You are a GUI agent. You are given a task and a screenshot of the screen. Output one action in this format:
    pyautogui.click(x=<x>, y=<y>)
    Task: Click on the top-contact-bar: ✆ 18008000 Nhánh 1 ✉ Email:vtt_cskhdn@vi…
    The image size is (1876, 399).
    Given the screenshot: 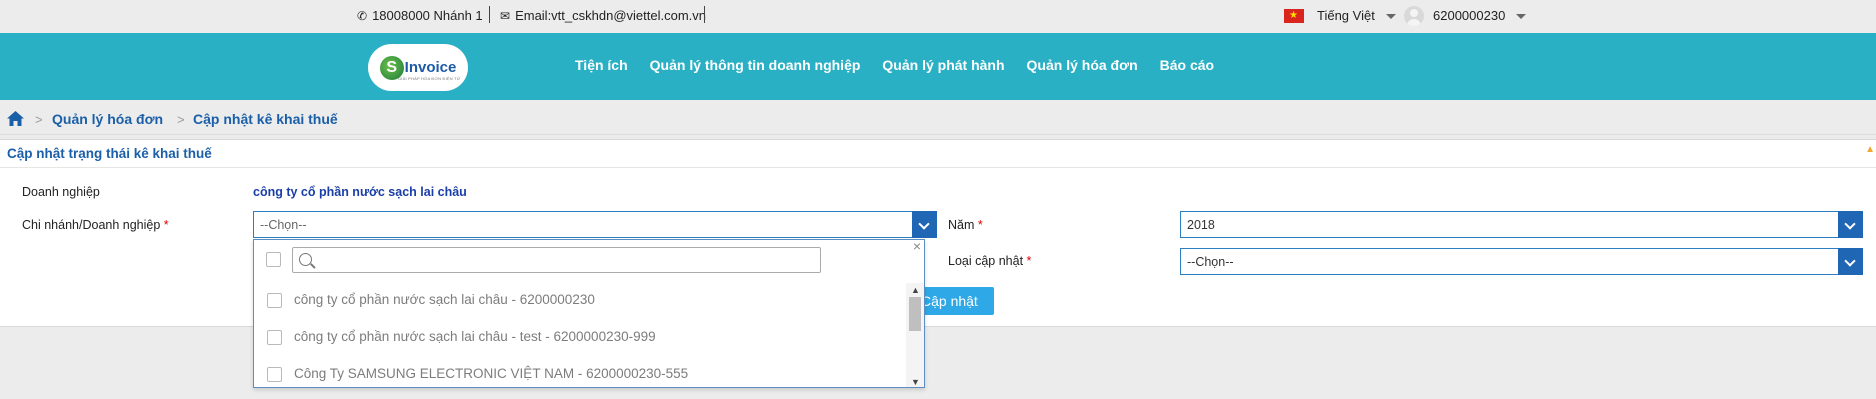 What is the action you would take?
    pyautogui.click(x=938, y=16)
    